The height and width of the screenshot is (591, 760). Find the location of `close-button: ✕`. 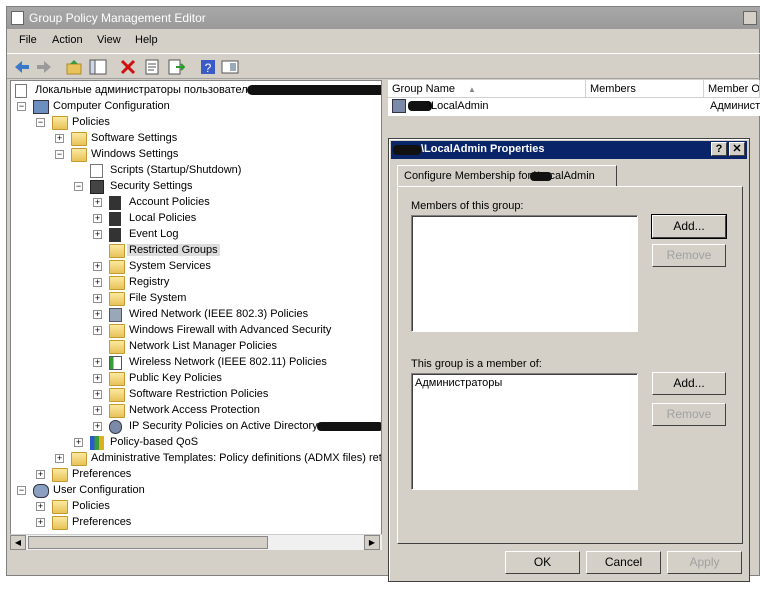

close-button: ✕ is located at coordinates (737, 149).